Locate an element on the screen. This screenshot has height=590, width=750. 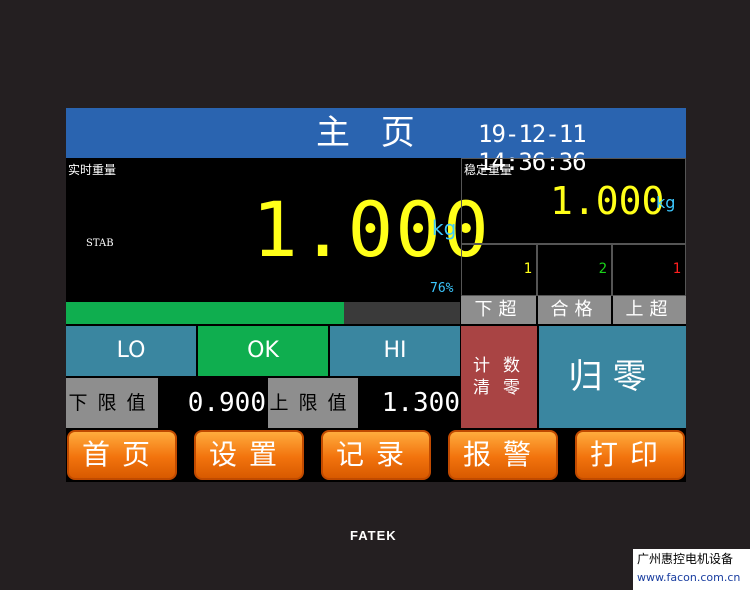
brand-logo: FATEK is located at coordinates (373, 535).